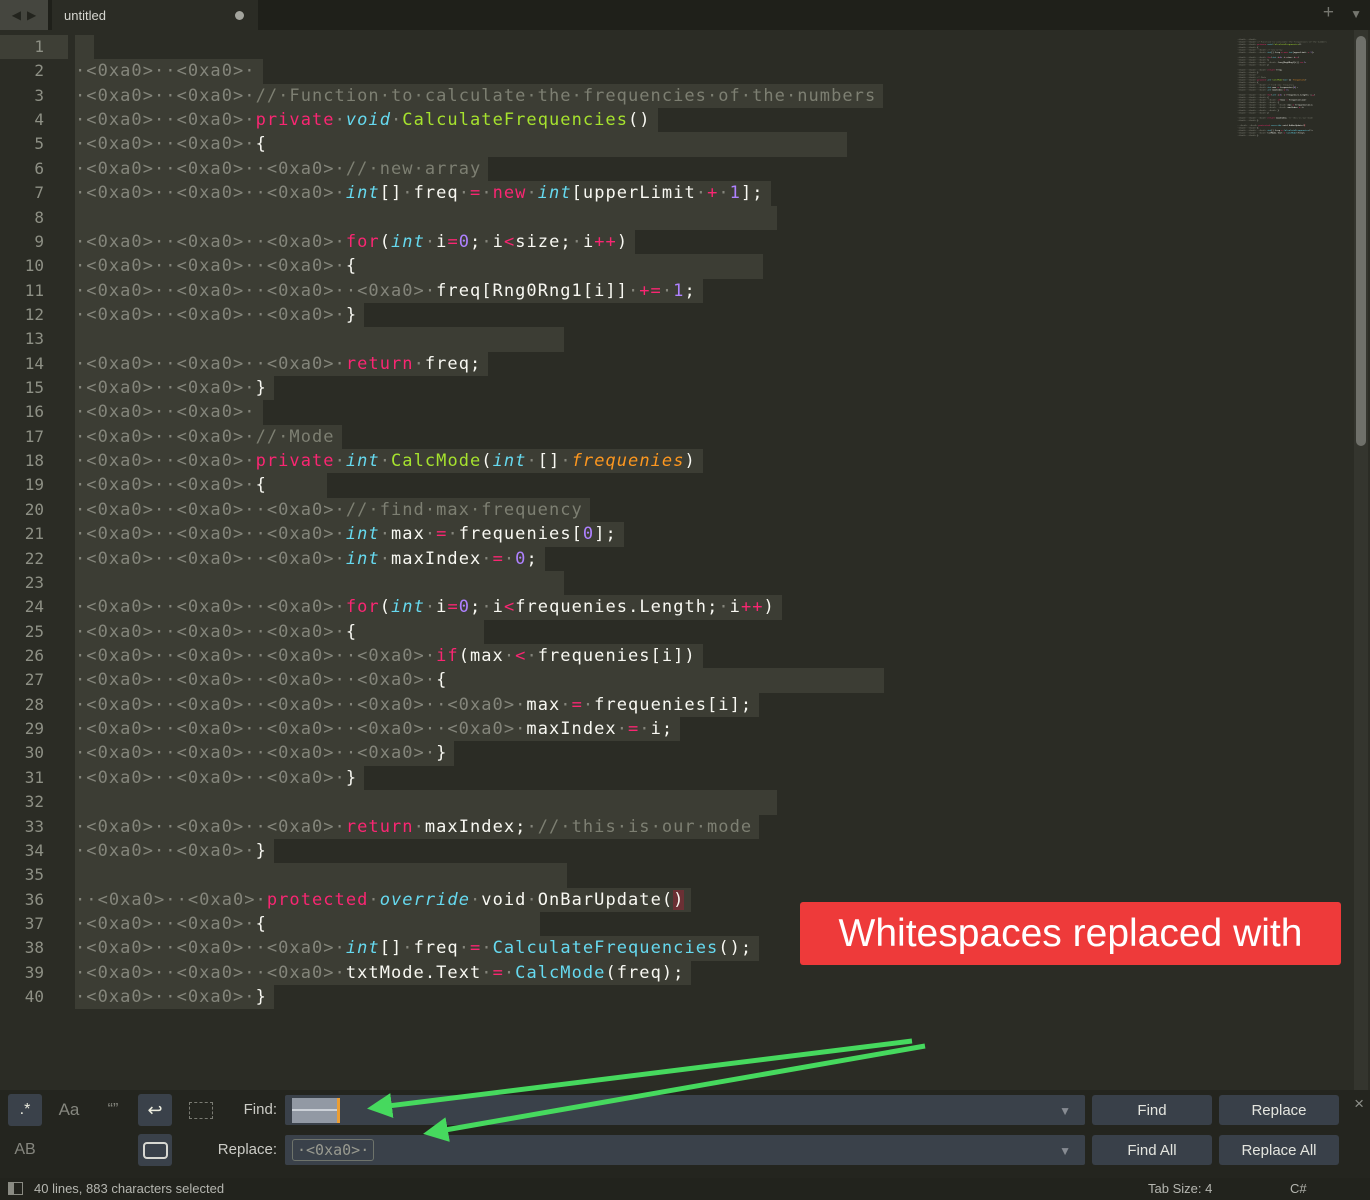  What do you see at coordinates (675, 485) in the screenshot?
I see `code-line: 19 ·<0xa0>··<0xa0>·{` at bounding box center [675, 485].